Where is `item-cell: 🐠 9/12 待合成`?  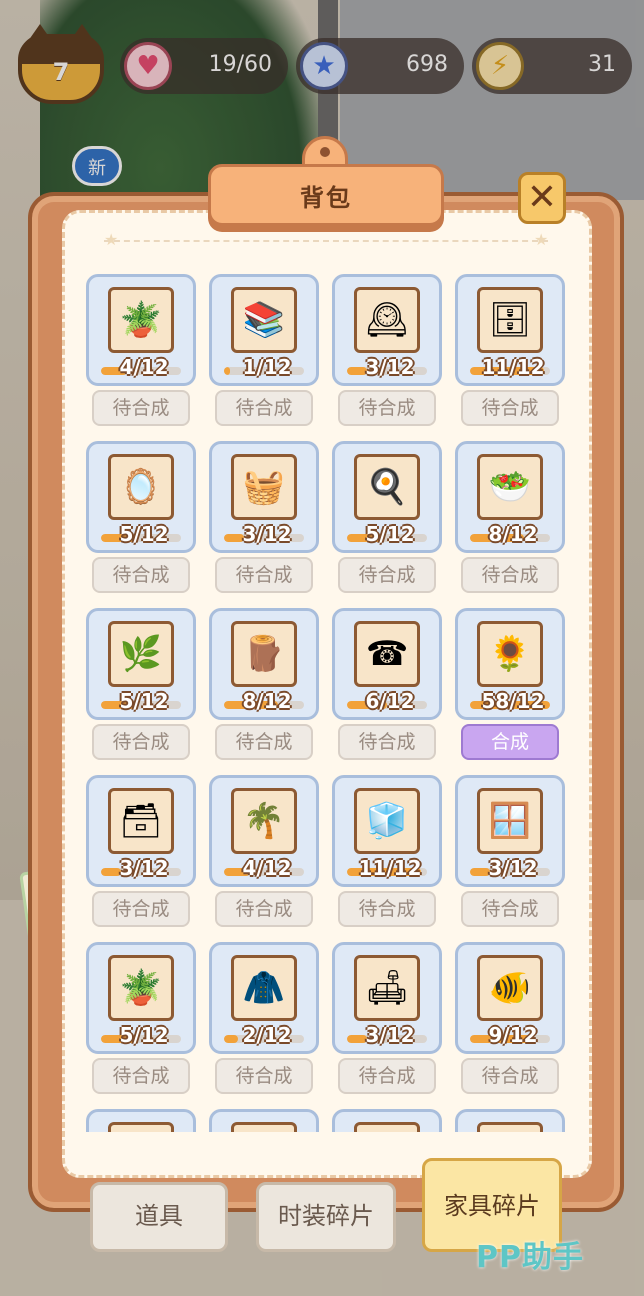 item-cell: 🐠 9/12 待合成 is located at coordinates (510, 1025).